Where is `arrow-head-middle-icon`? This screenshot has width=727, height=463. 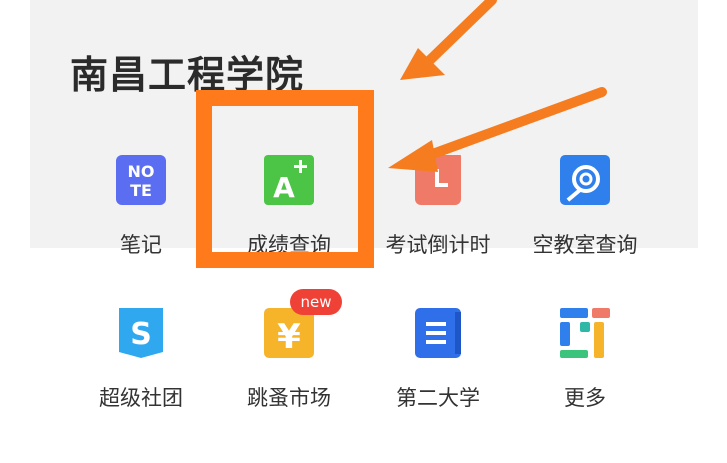
arrow-head-middle-icon is located at coordinates (413, 156).